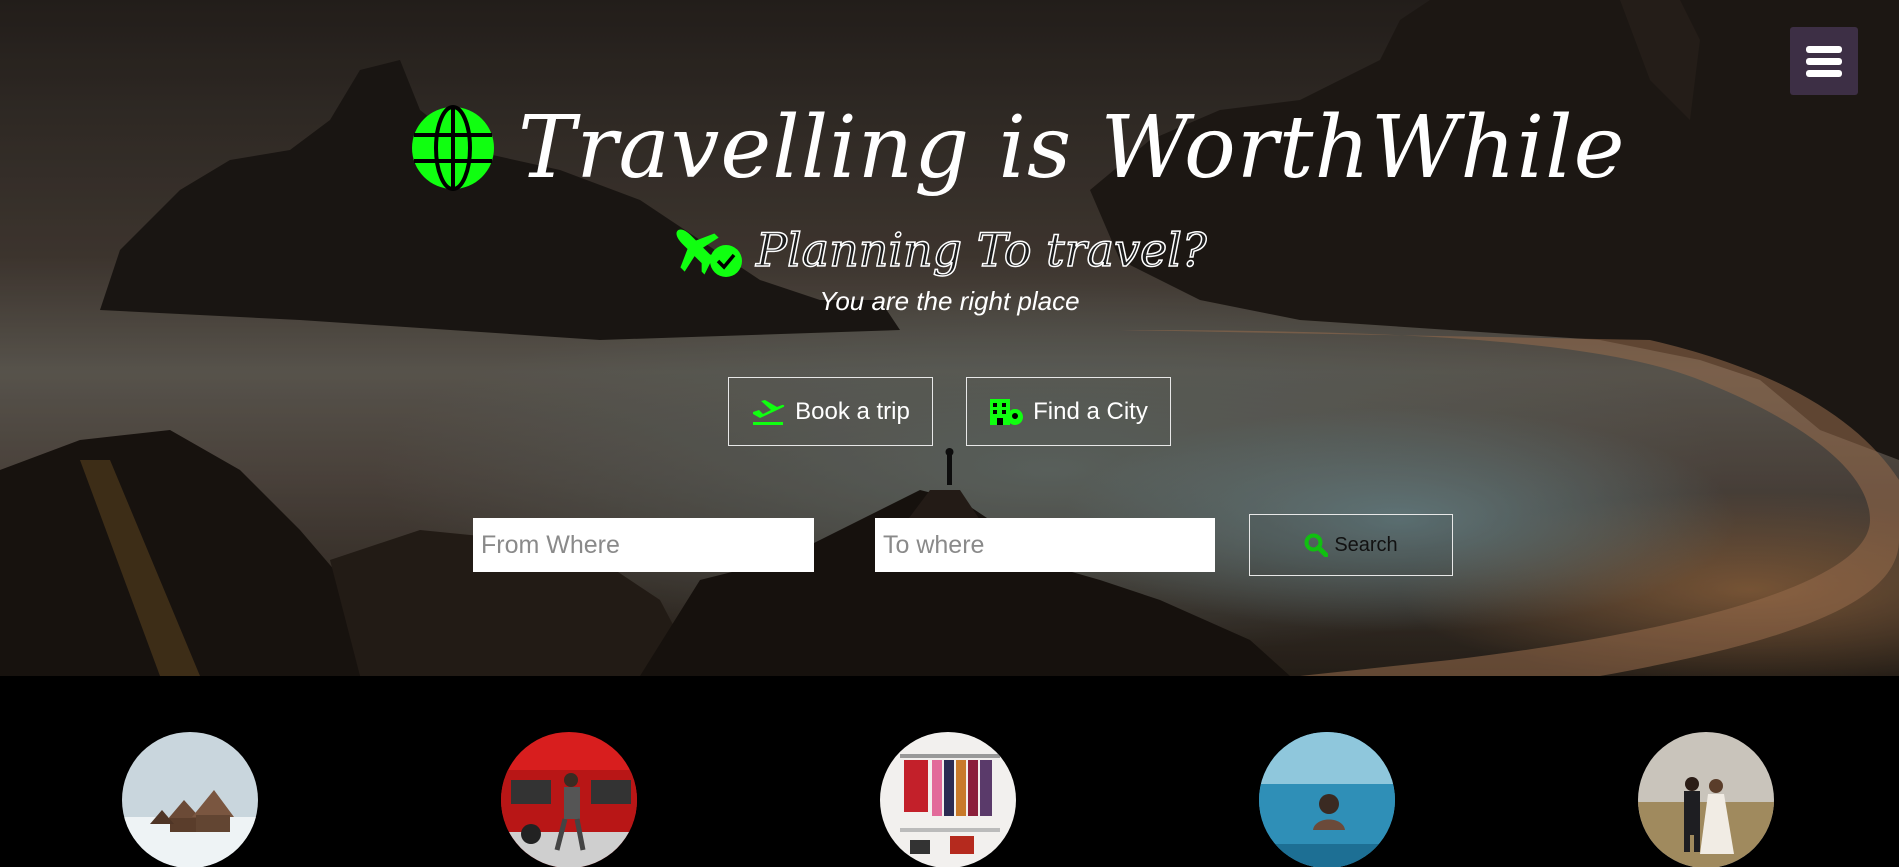 The width and height of the screenshot is (1899, 867). Describe the element at coordinates (1045, 545) in the screenshot. I see `to-where-input` at that location.